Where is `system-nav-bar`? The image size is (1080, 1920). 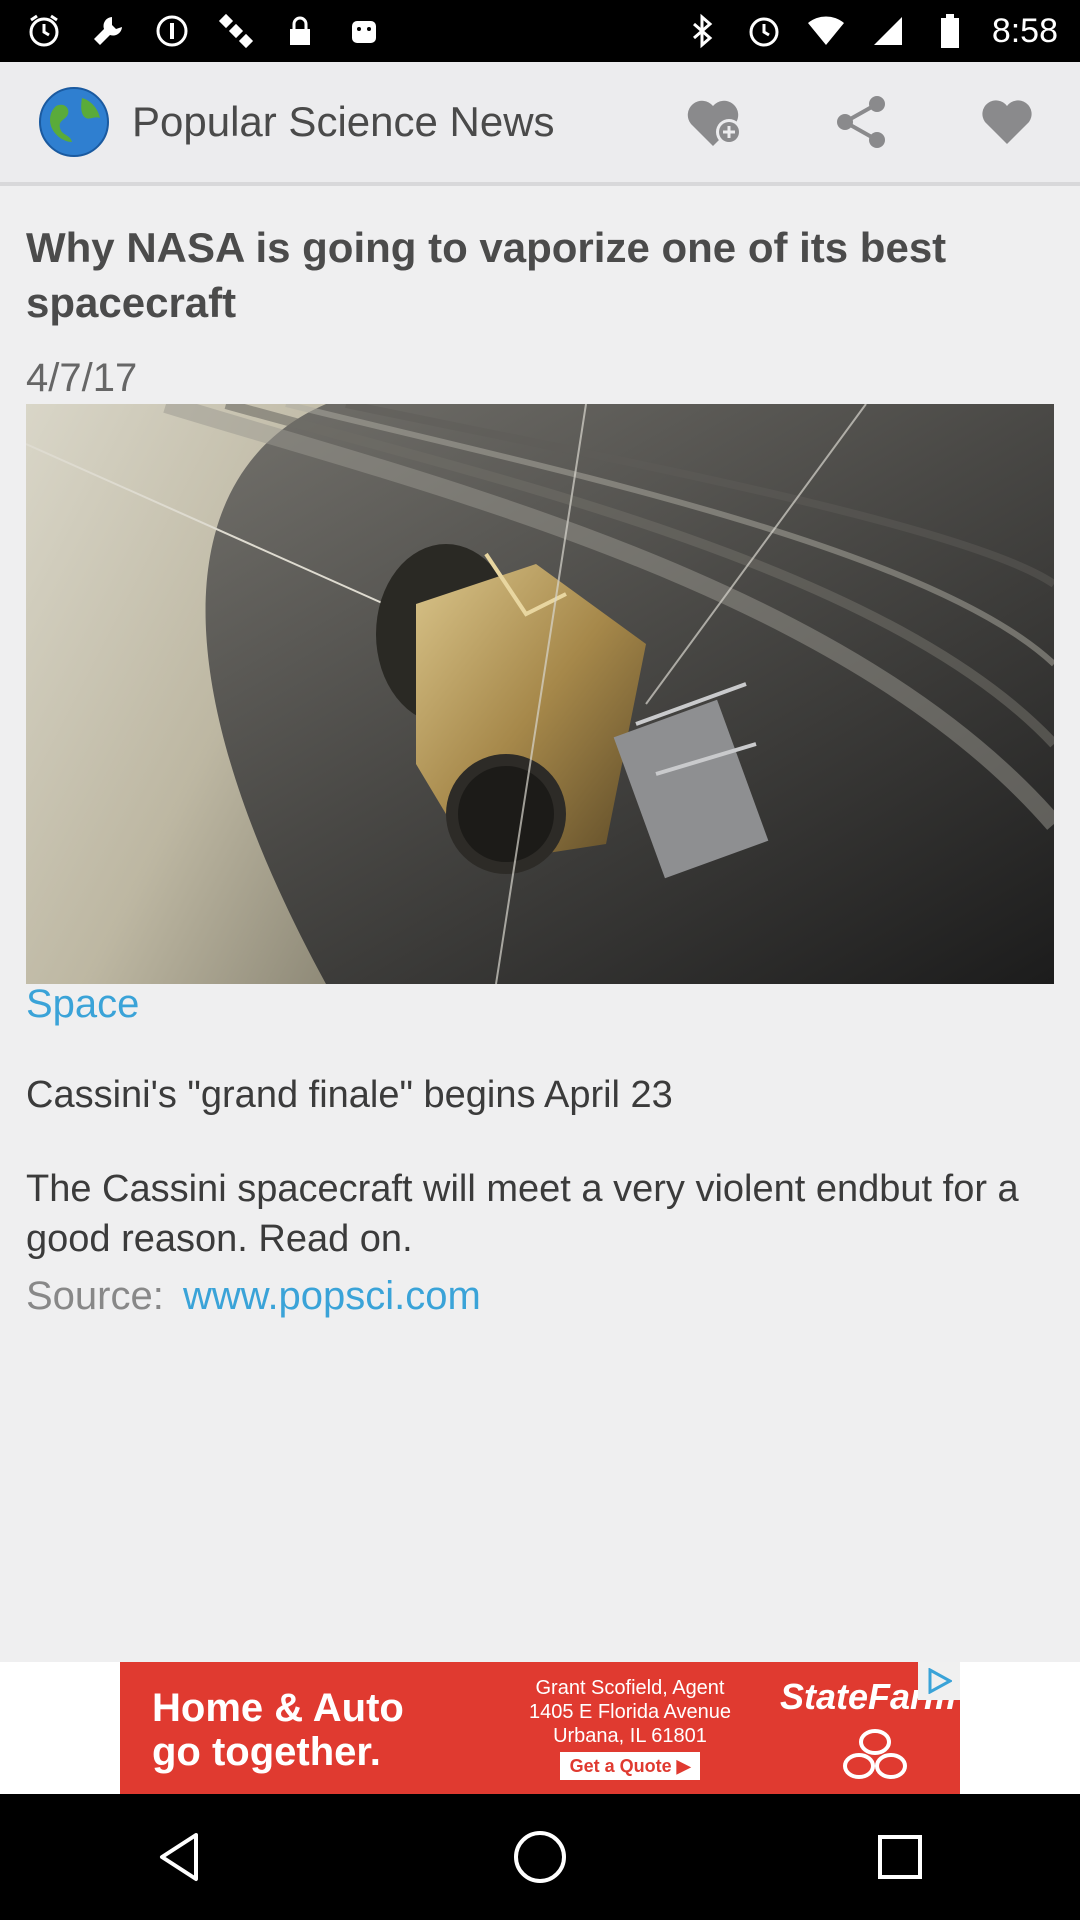 system-nav-bar is located at coordinates (540, 1857).